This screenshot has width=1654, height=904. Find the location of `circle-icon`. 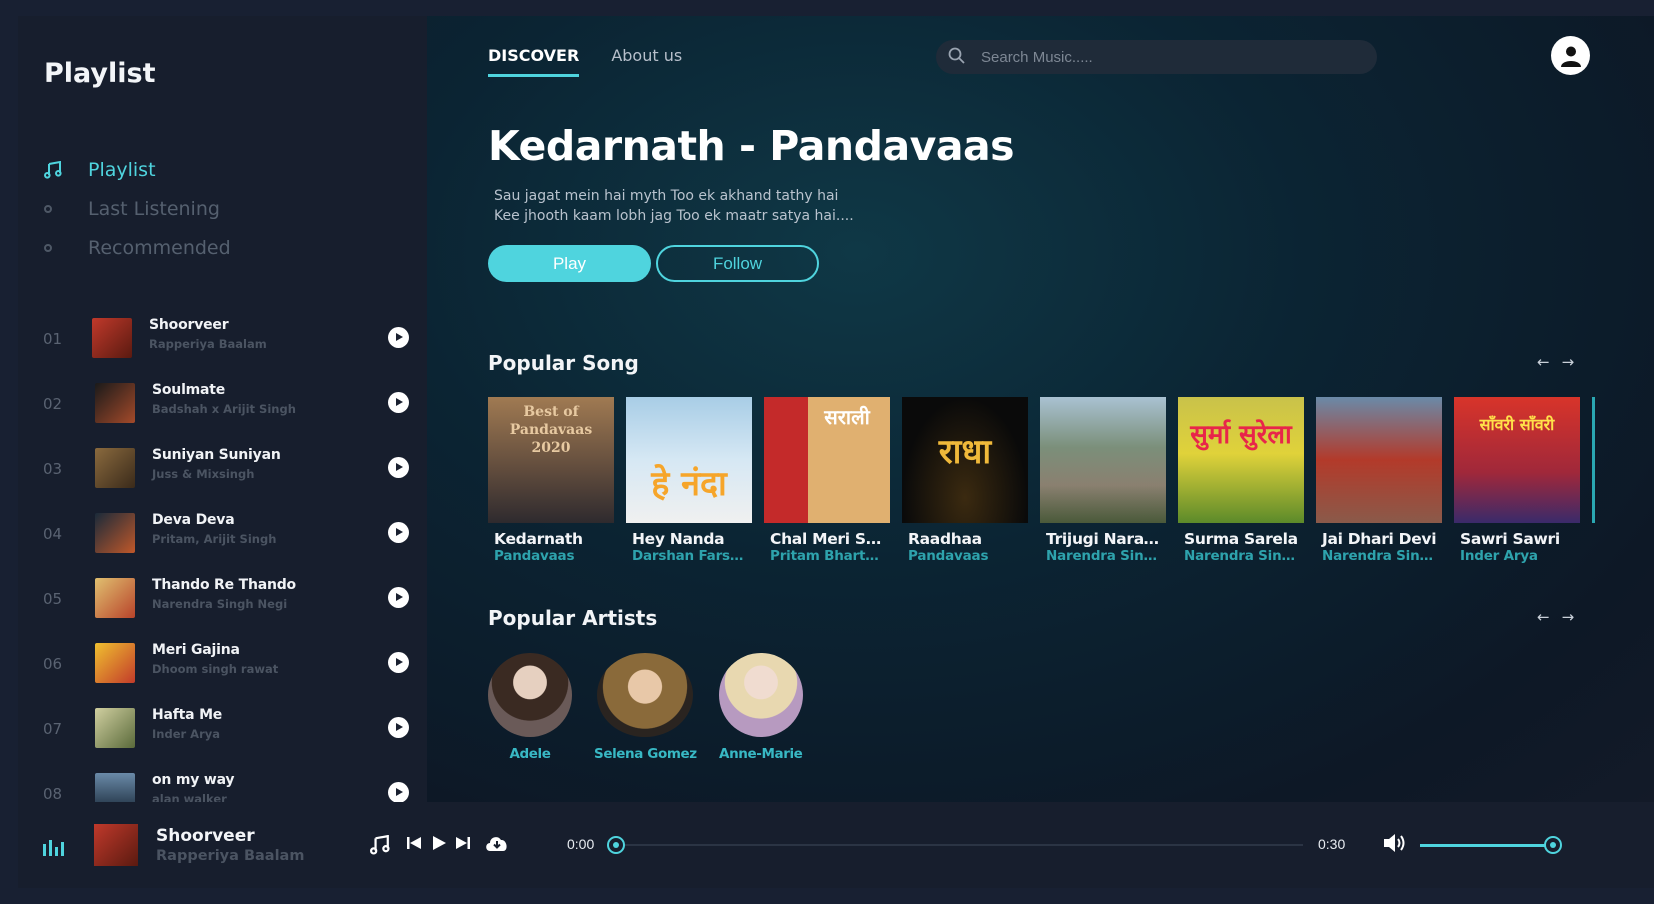

circle-icon is located at coordinates (48, 208).